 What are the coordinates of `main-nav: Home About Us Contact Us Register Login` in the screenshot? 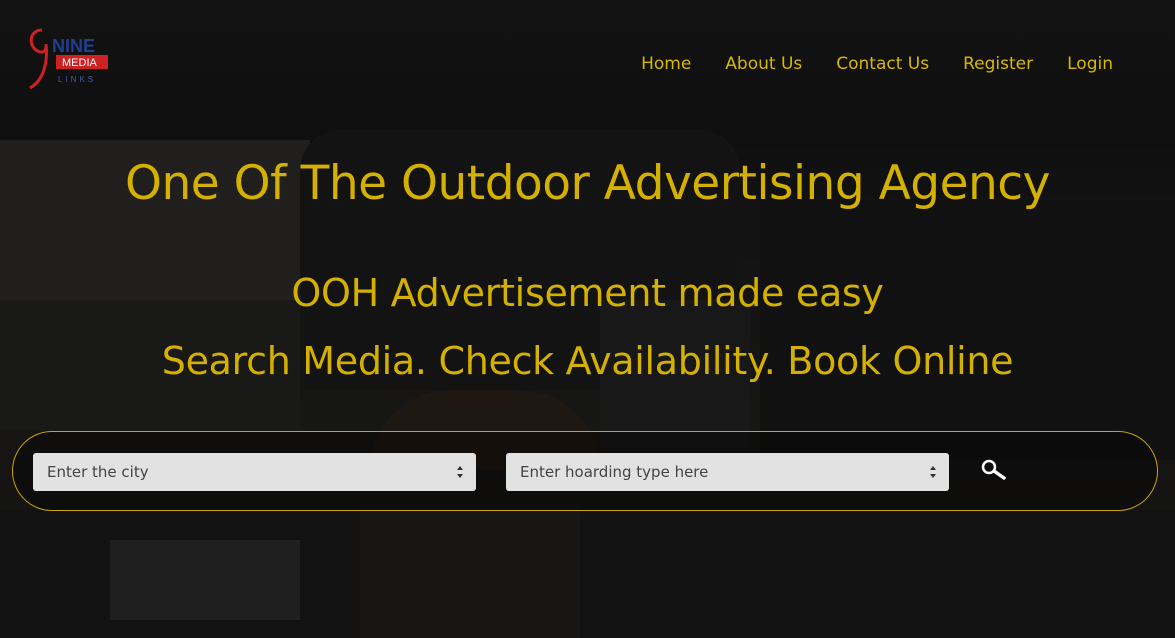 It's located at (860, 64).